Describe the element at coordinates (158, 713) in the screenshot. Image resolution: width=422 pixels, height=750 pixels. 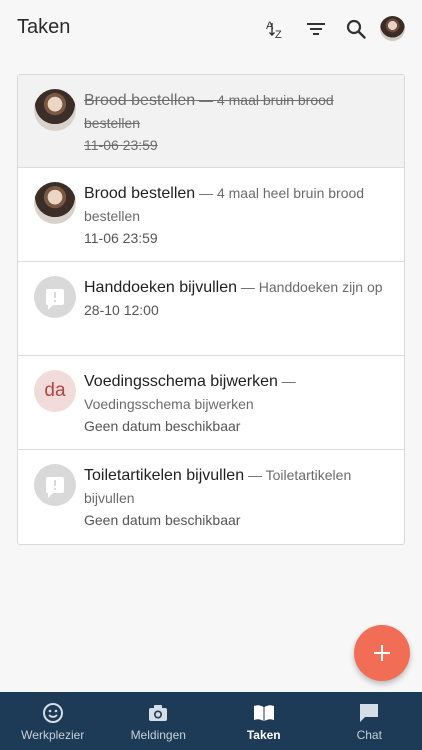
I see `camera-icon` at that location.